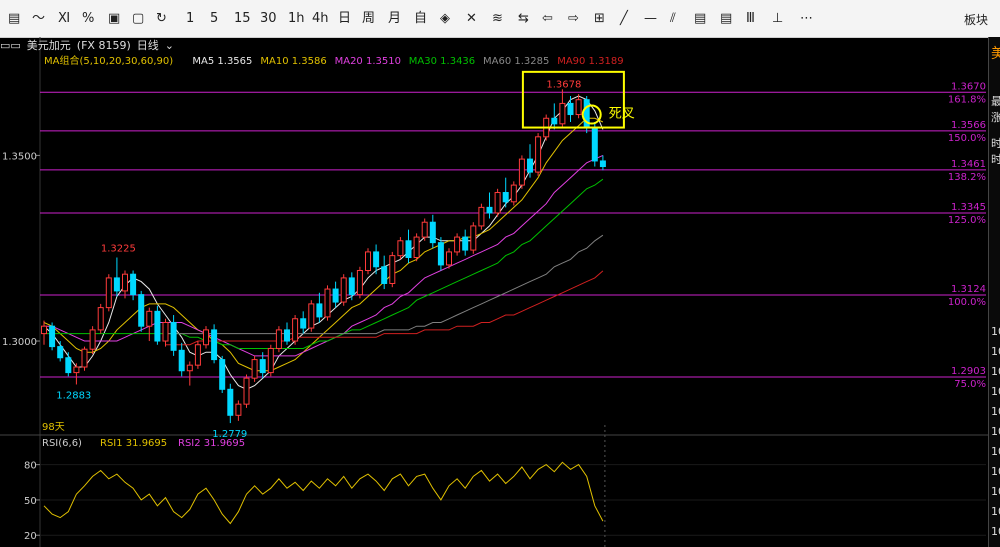  What do you see at coordinates (995, 511) in the screenshot?
I see `right-panel-item-14: 10` at bounding box center [995, 511].